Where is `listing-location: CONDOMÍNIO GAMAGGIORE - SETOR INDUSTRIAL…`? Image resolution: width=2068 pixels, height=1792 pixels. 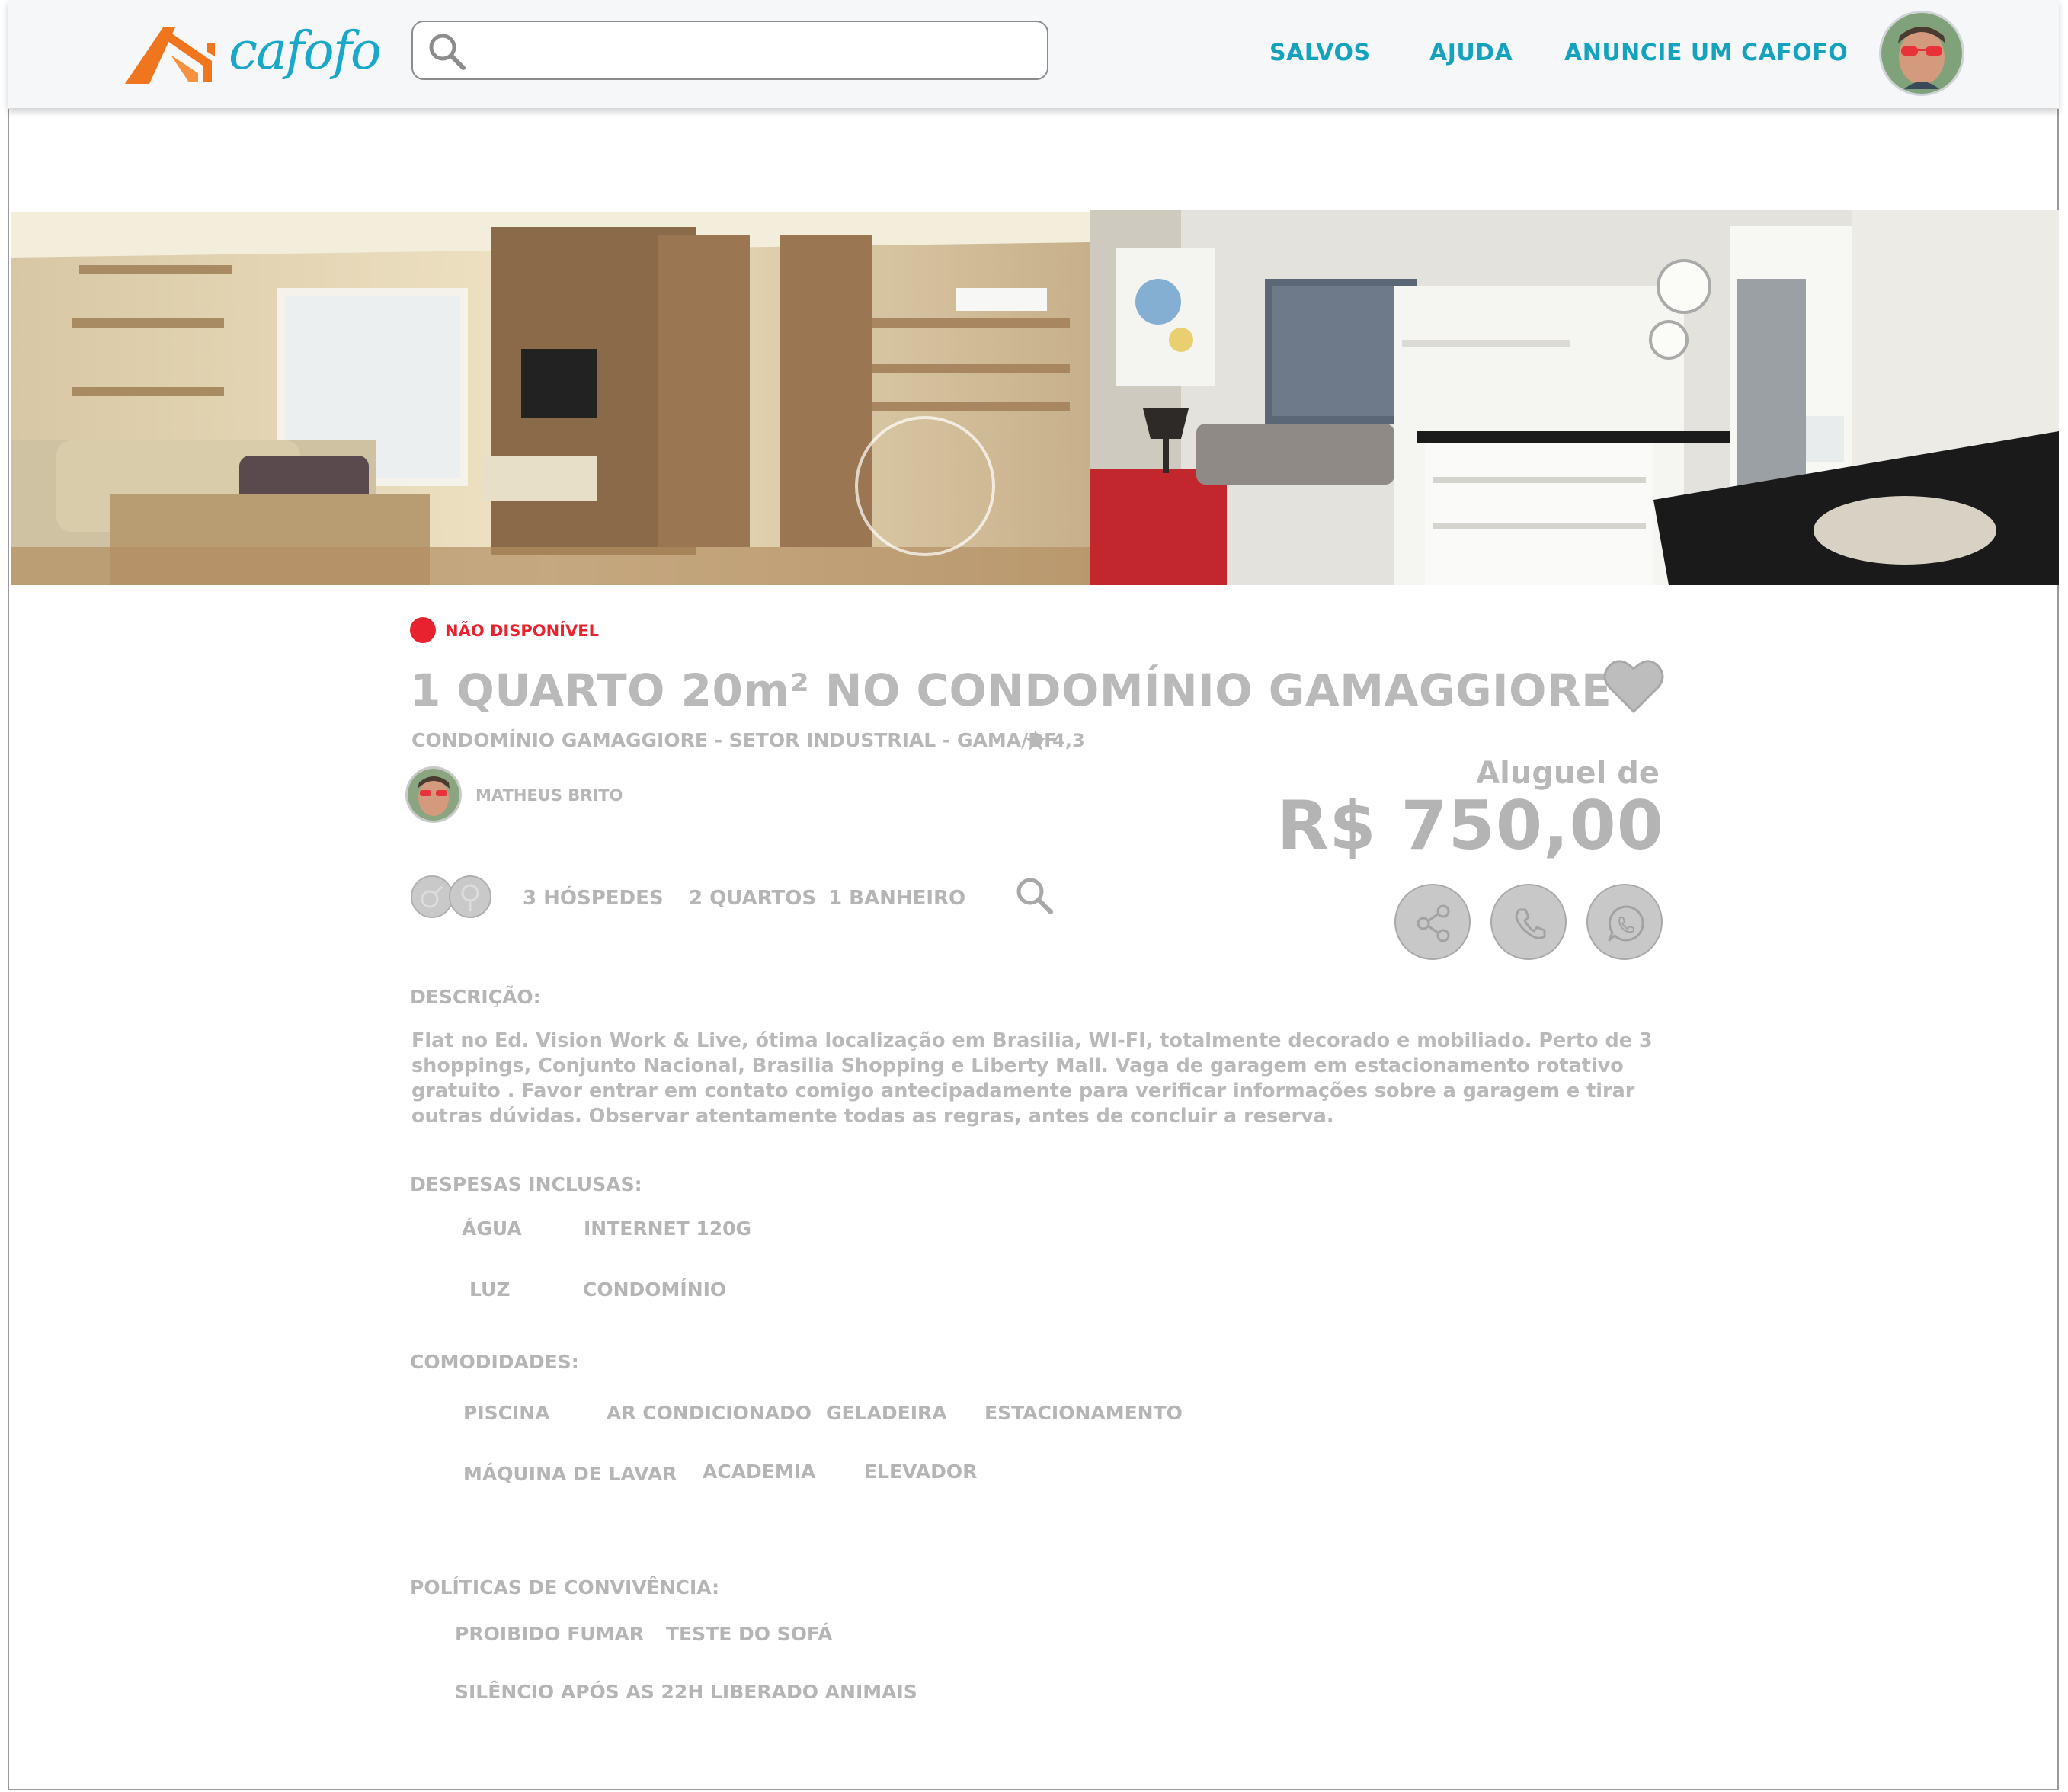
listing-location: CONDOMÍNIO GAMAGGIORE - SETOR INDUSTRIAL… is located at coordinates (734, 740).